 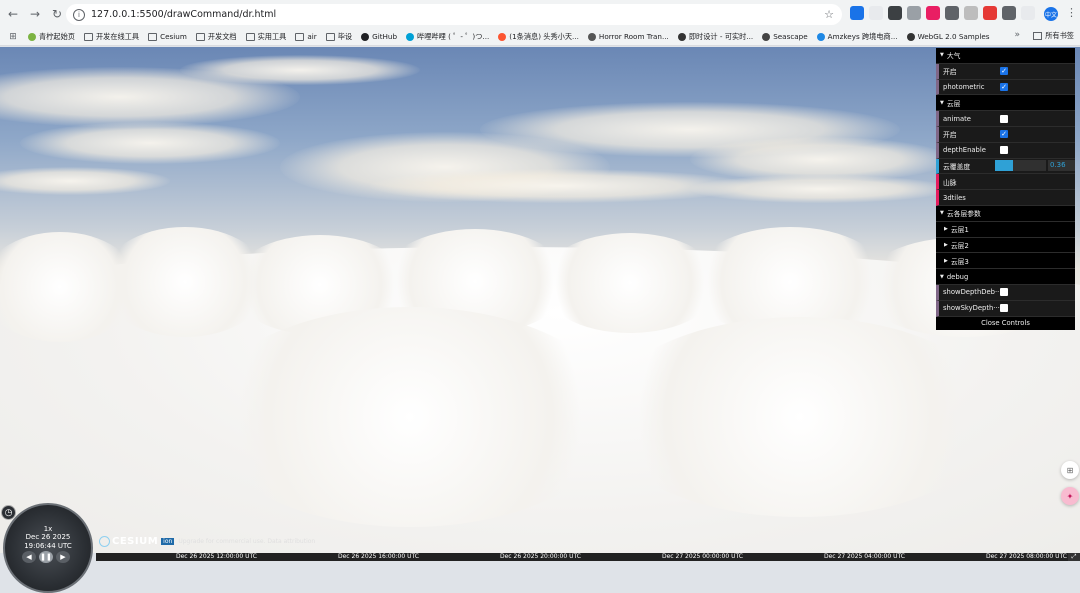 I want to click on fullscreen-icon: ⤢, so click(x=1074, y=557).